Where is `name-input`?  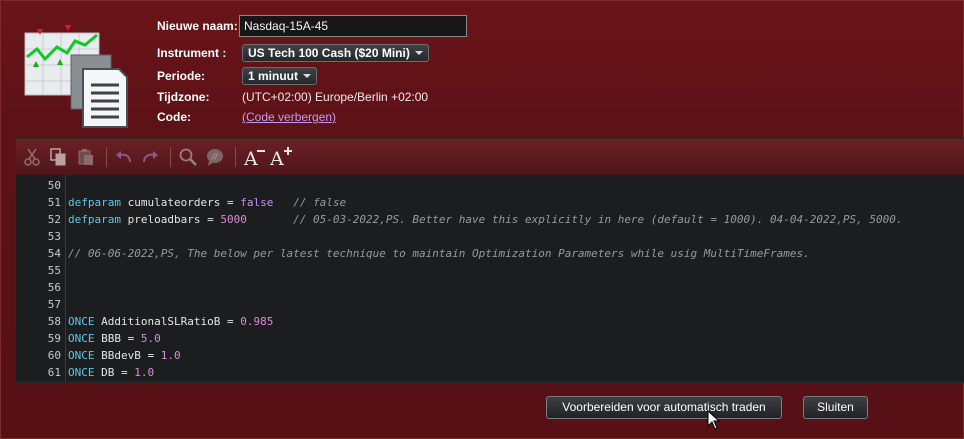
name-input is located at coordinates (353, 26).